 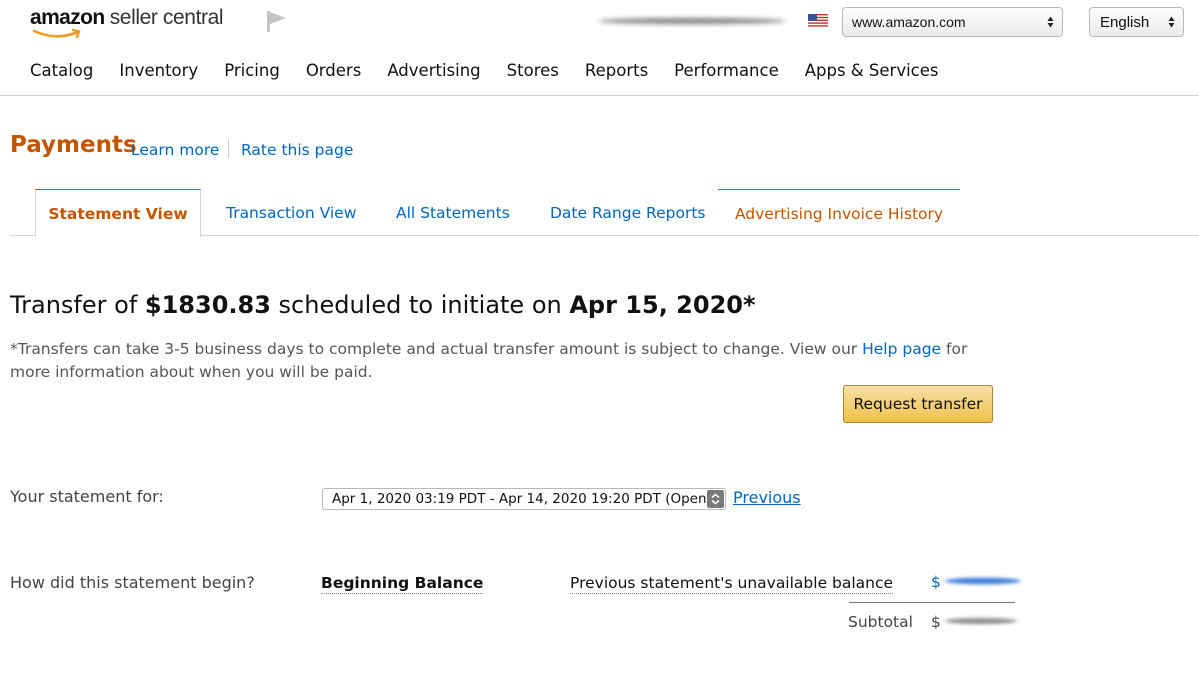 What do you see at coordinates (732, 584) in the screenshot?
I see `unavailable-balance-label: Previous statement's unavailable balance` at bounding box center [732, 584].